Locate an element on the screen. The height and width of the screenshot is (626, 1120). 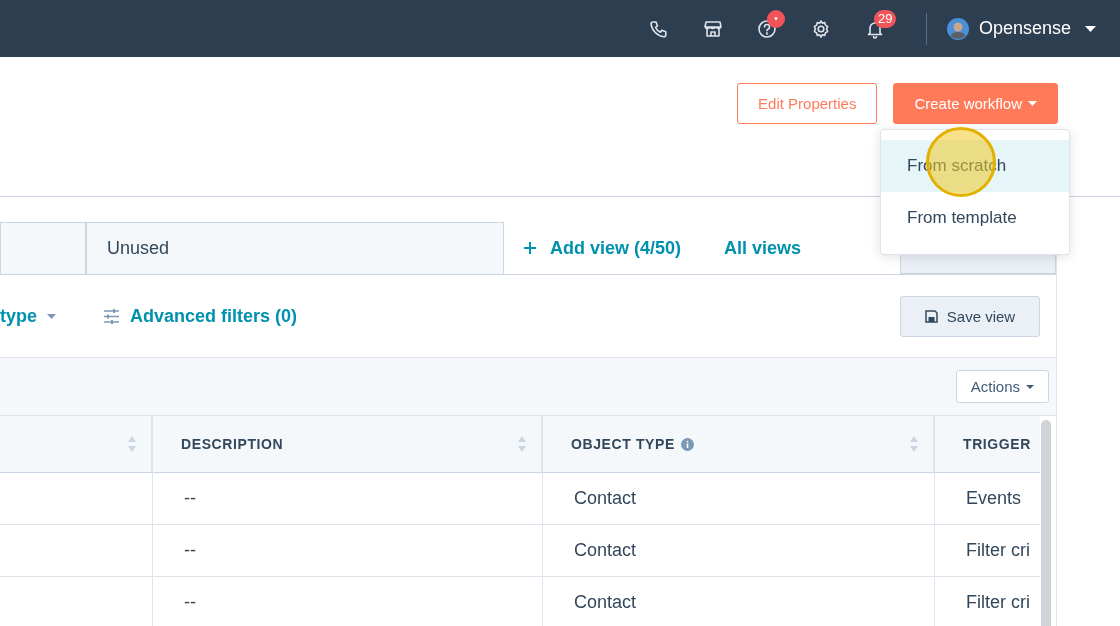
info-icon is located at coordinates (687, 444).